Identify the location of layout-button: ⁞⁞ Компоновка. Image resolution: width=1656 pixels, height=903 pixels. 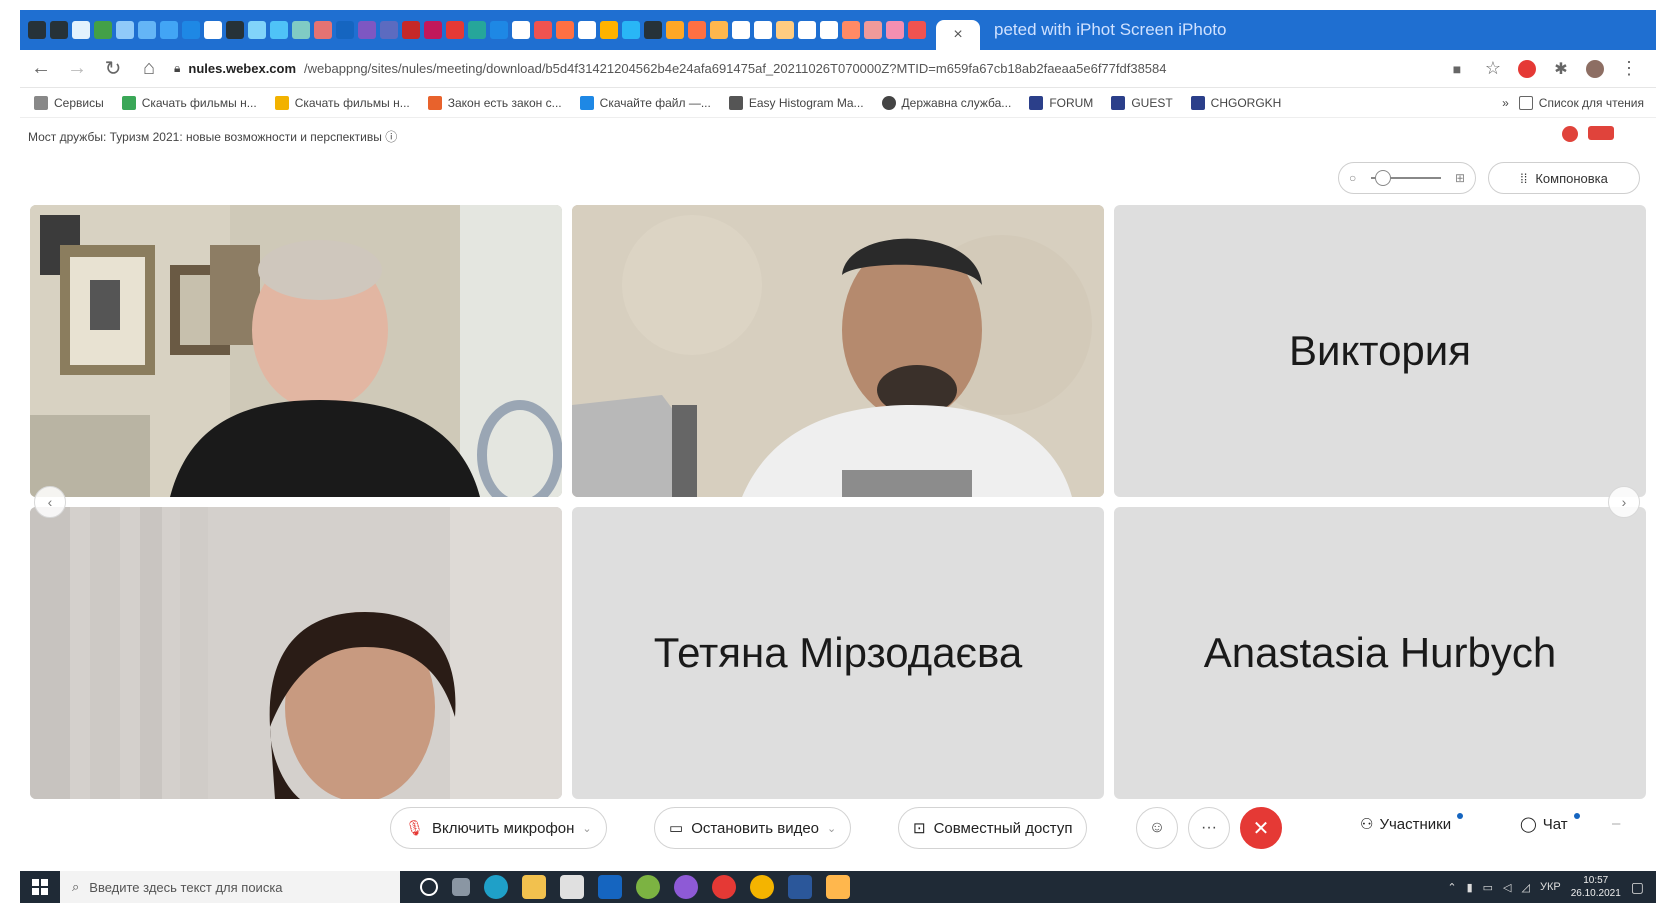
(1564, 178).